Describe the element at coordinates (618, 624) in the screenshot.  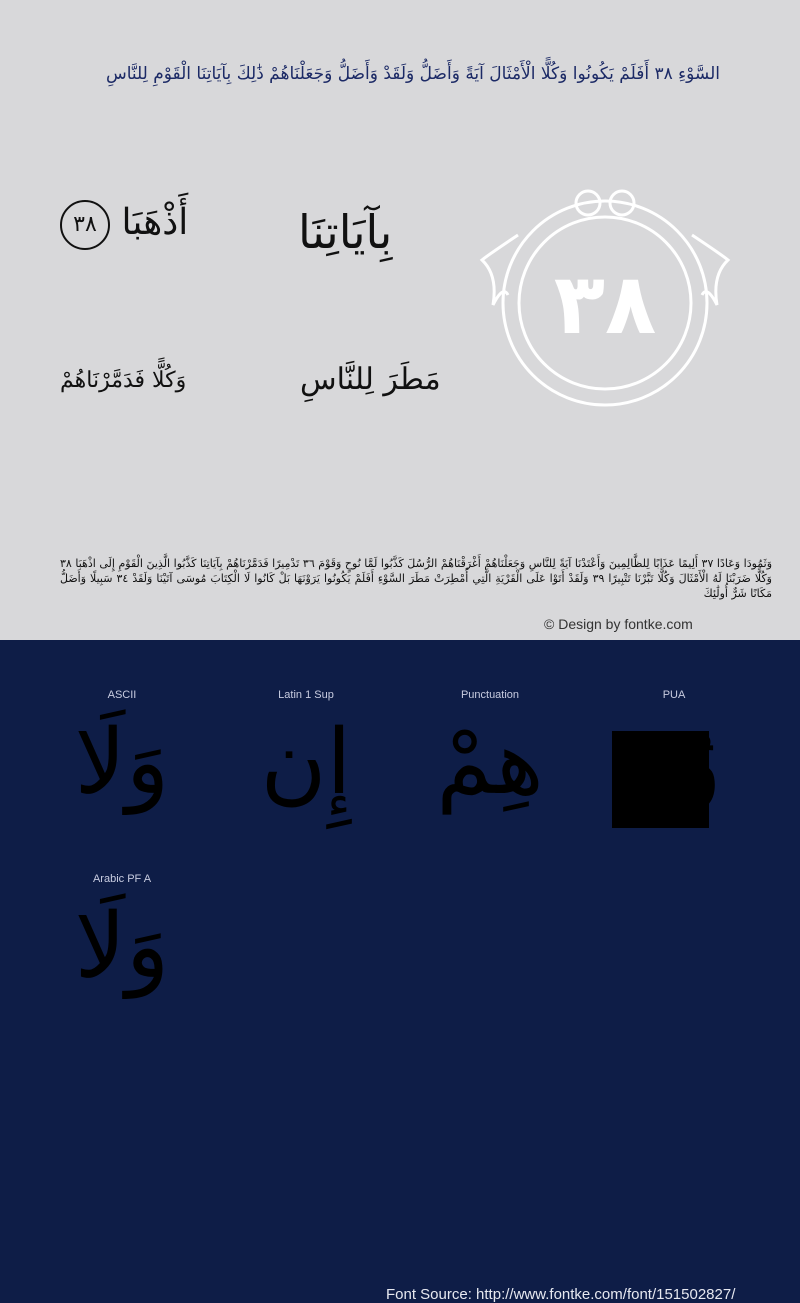
I see `design-credit: © Design by fontke.com` at that location.